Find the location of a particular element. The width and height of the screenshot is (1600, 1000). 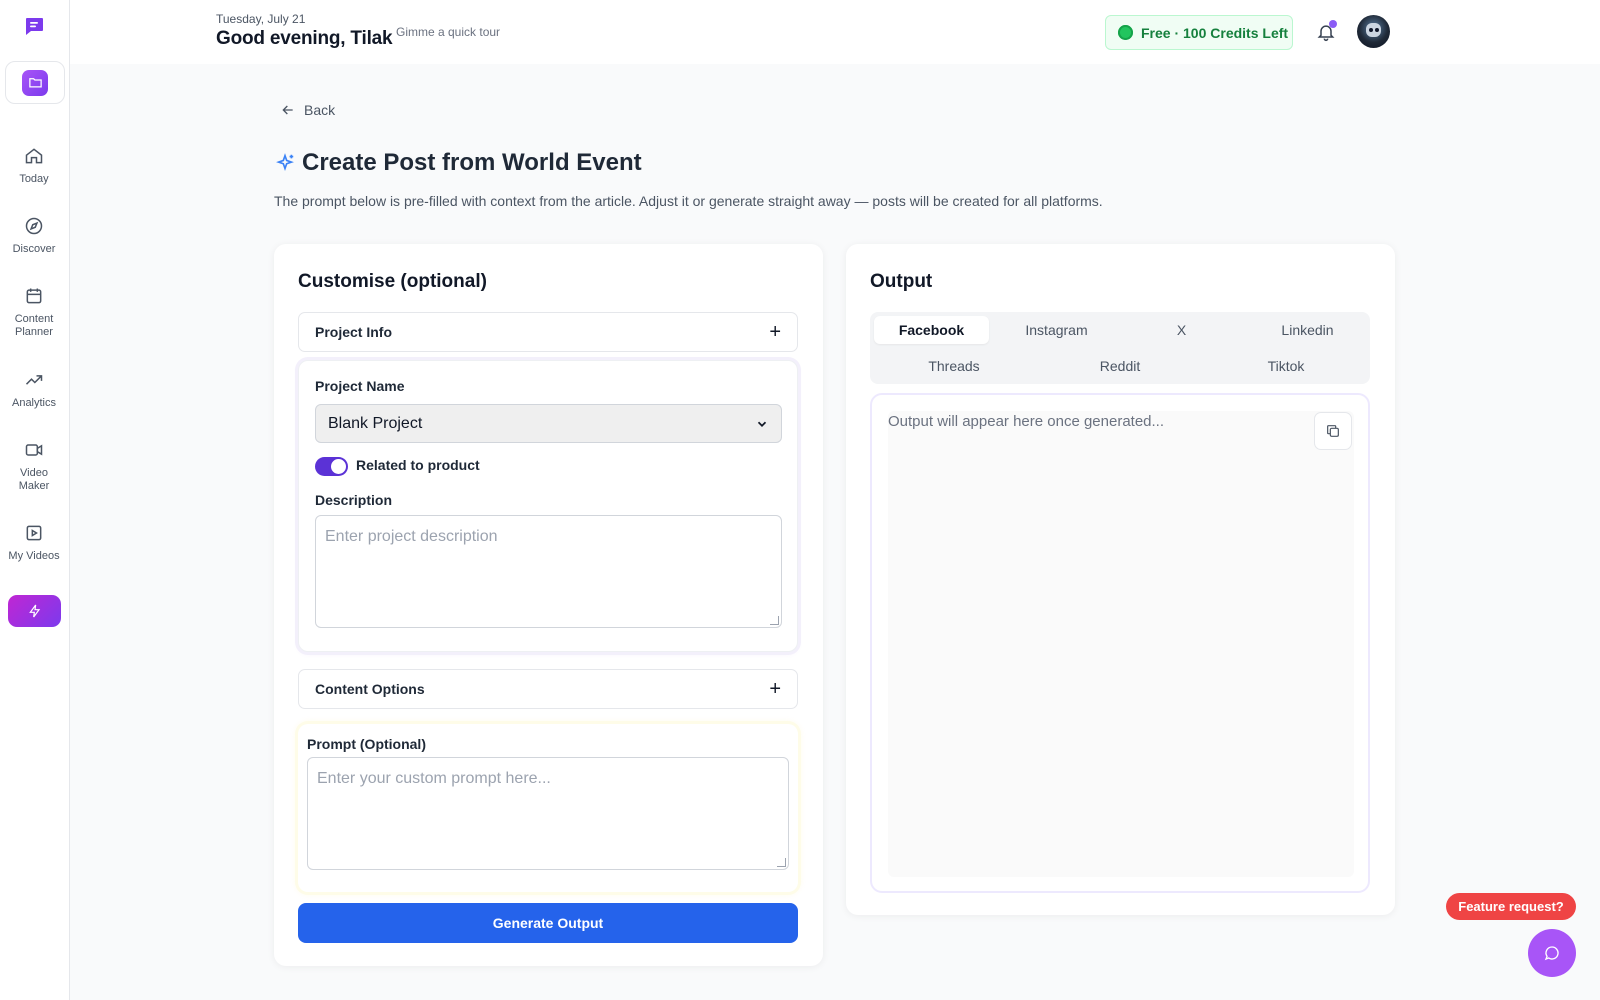

quick-tour-link: Gimme a quick tour is located at coordinates (448, 32).